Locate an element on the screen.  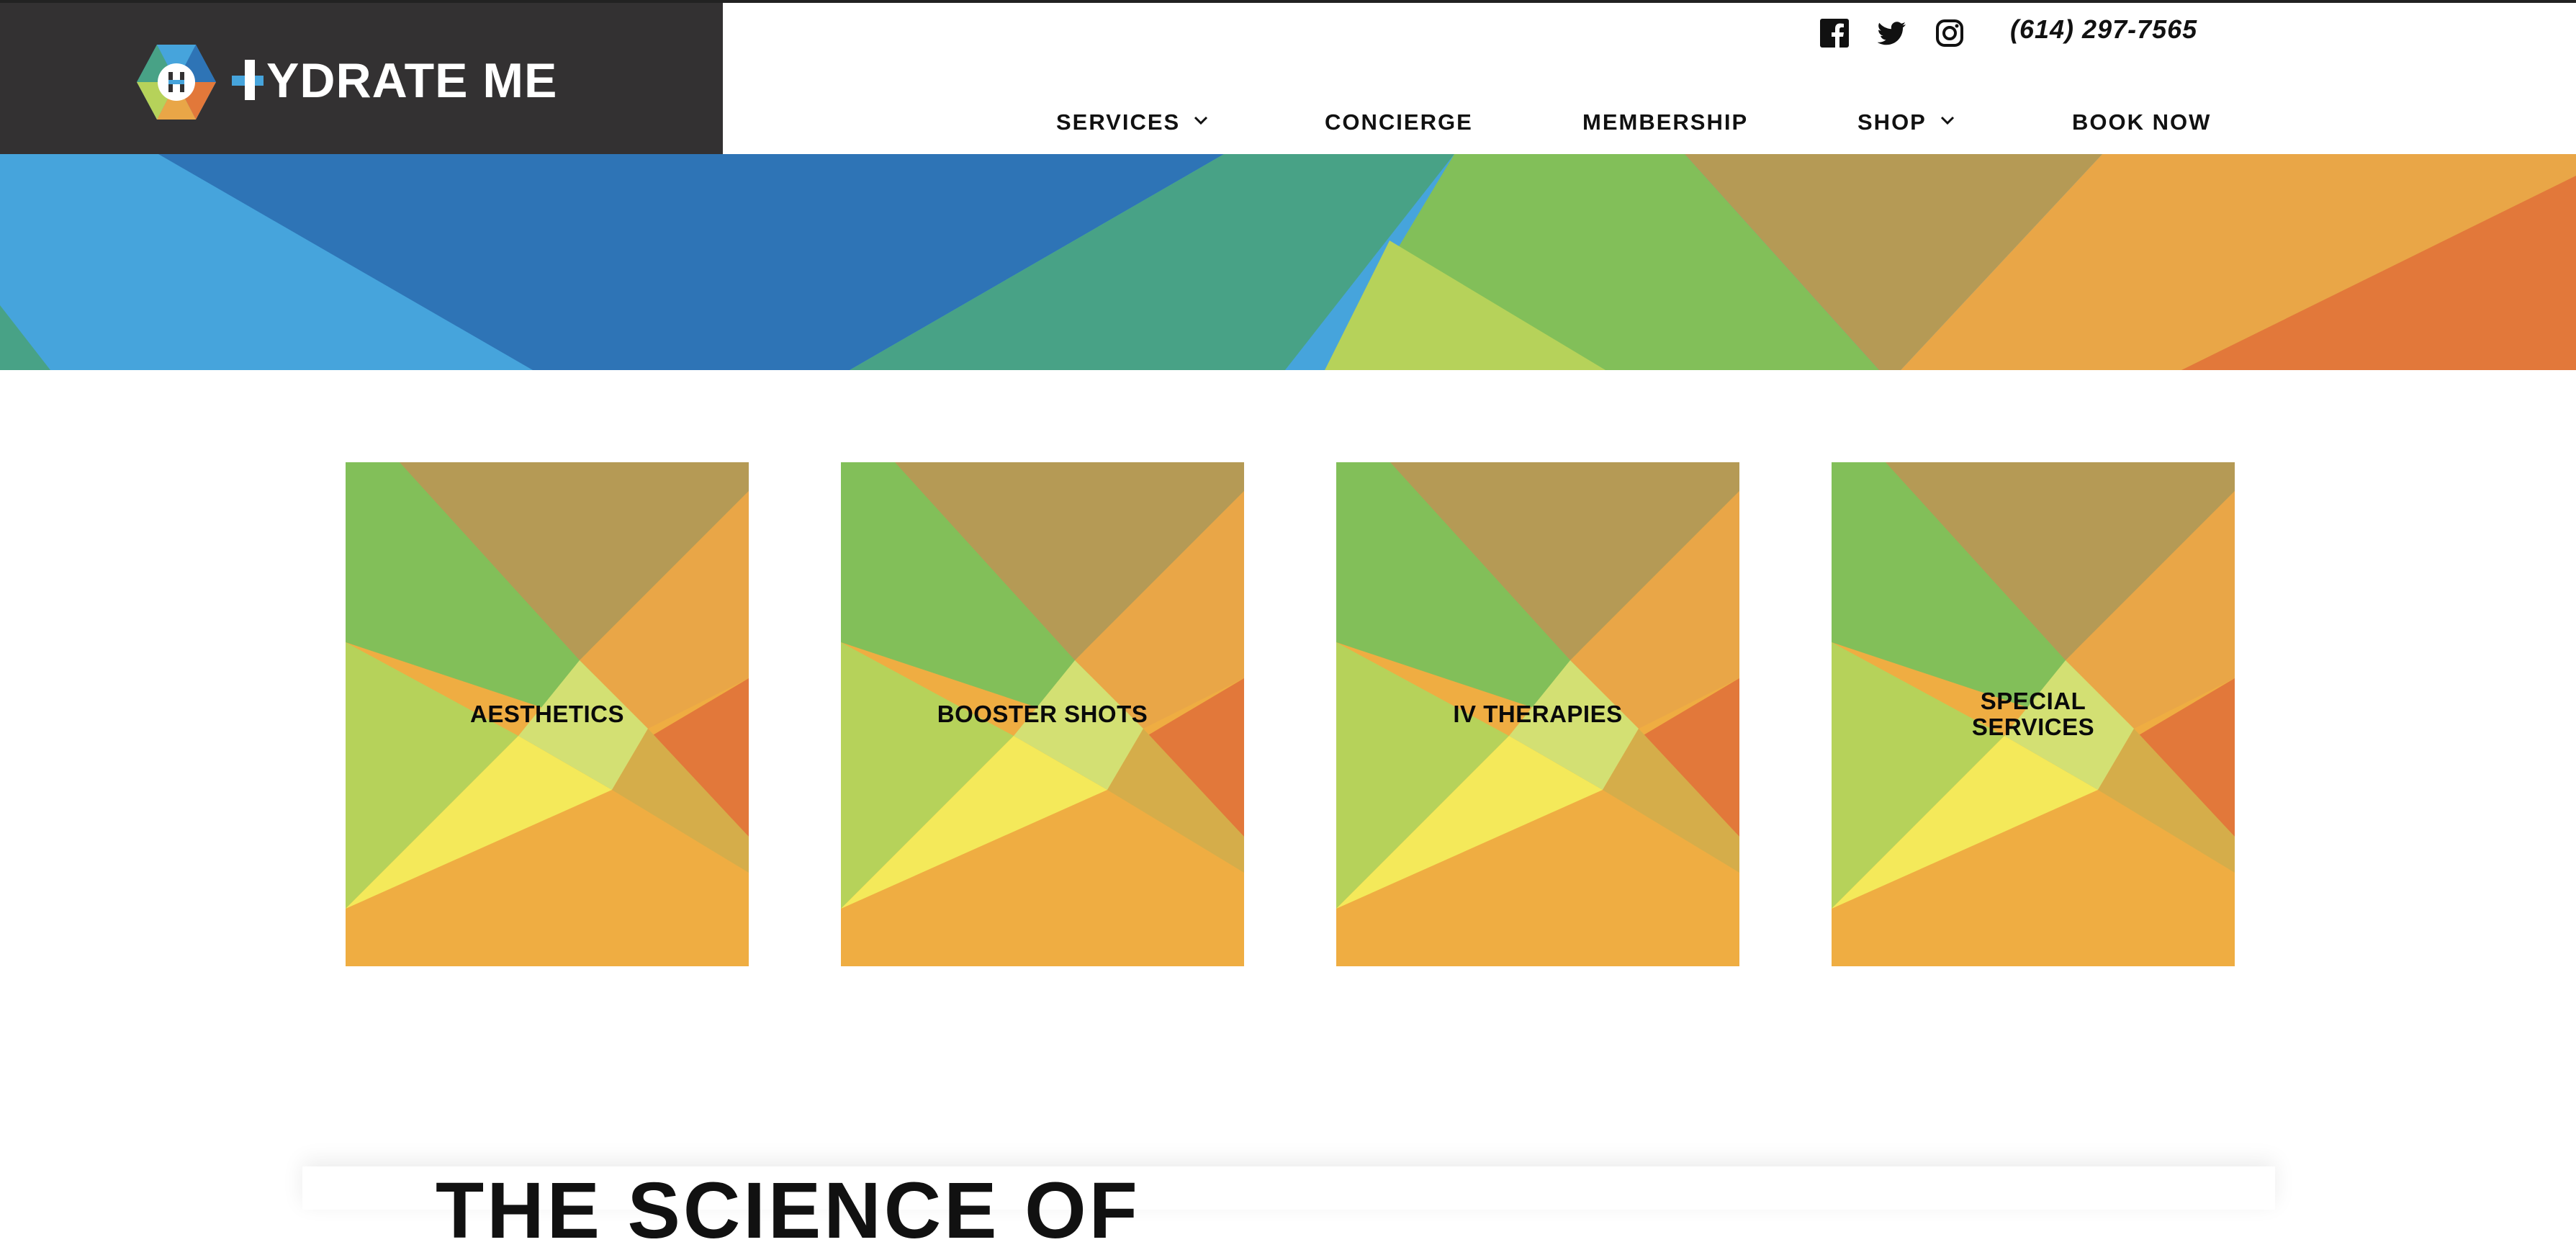
service-card-booster-shots: BOOSTER SHOTS is located at coordinates (1042, 714).